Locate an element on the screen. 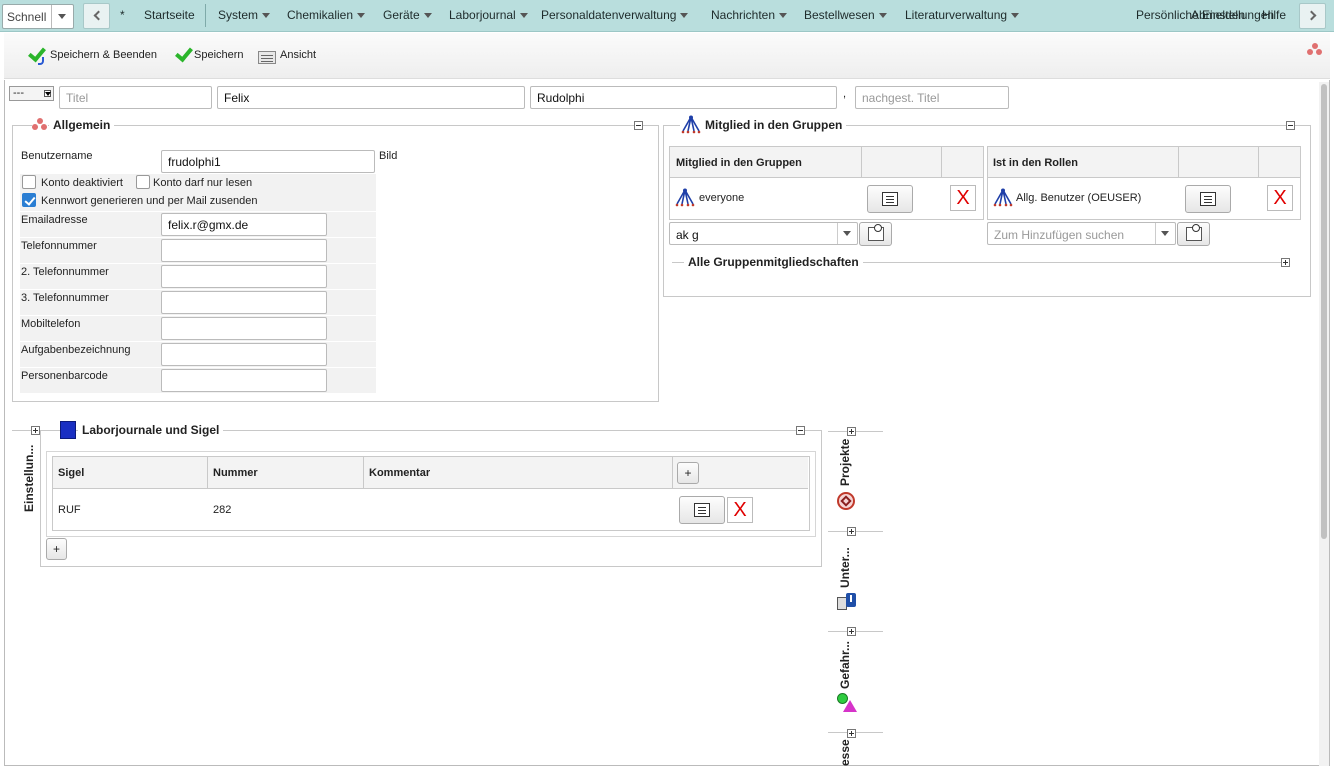  read-only-label: Konto darf nur lesen is located at coordinates (203, 183).